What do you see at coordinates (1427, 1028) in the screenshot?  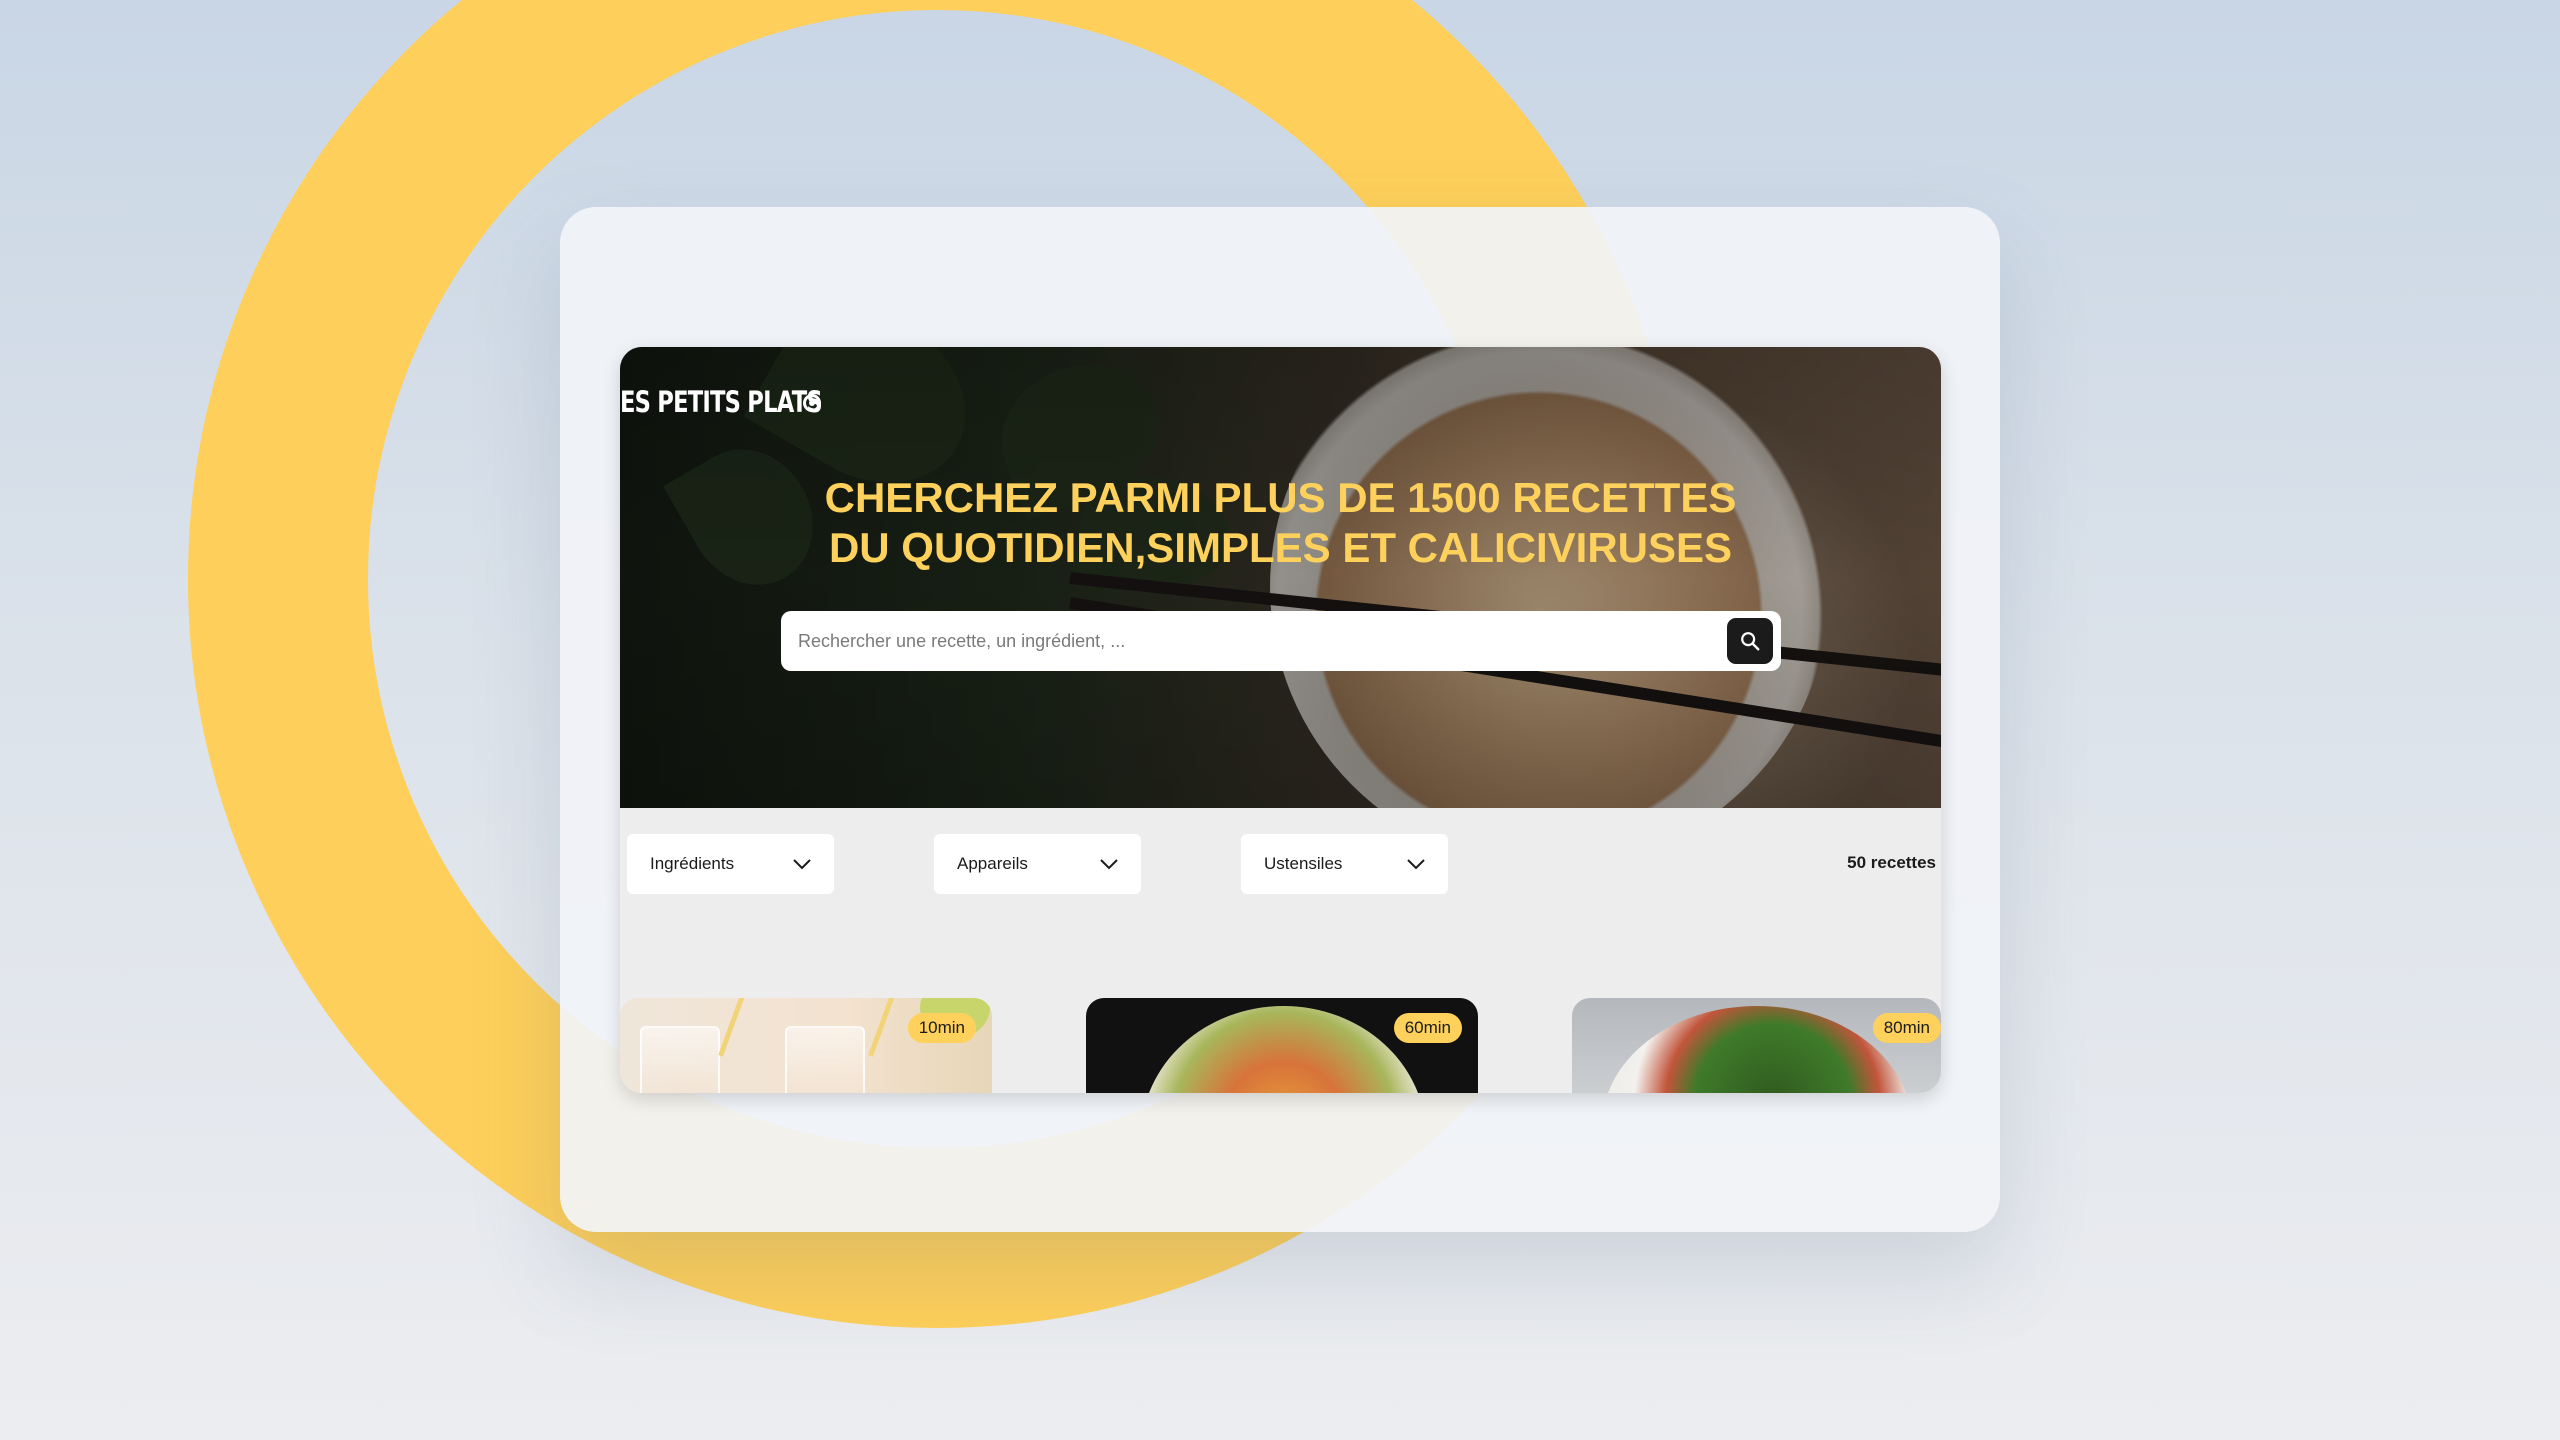 I see `recipe-time-badge: 60min` at bounding box center [1427, 1028].